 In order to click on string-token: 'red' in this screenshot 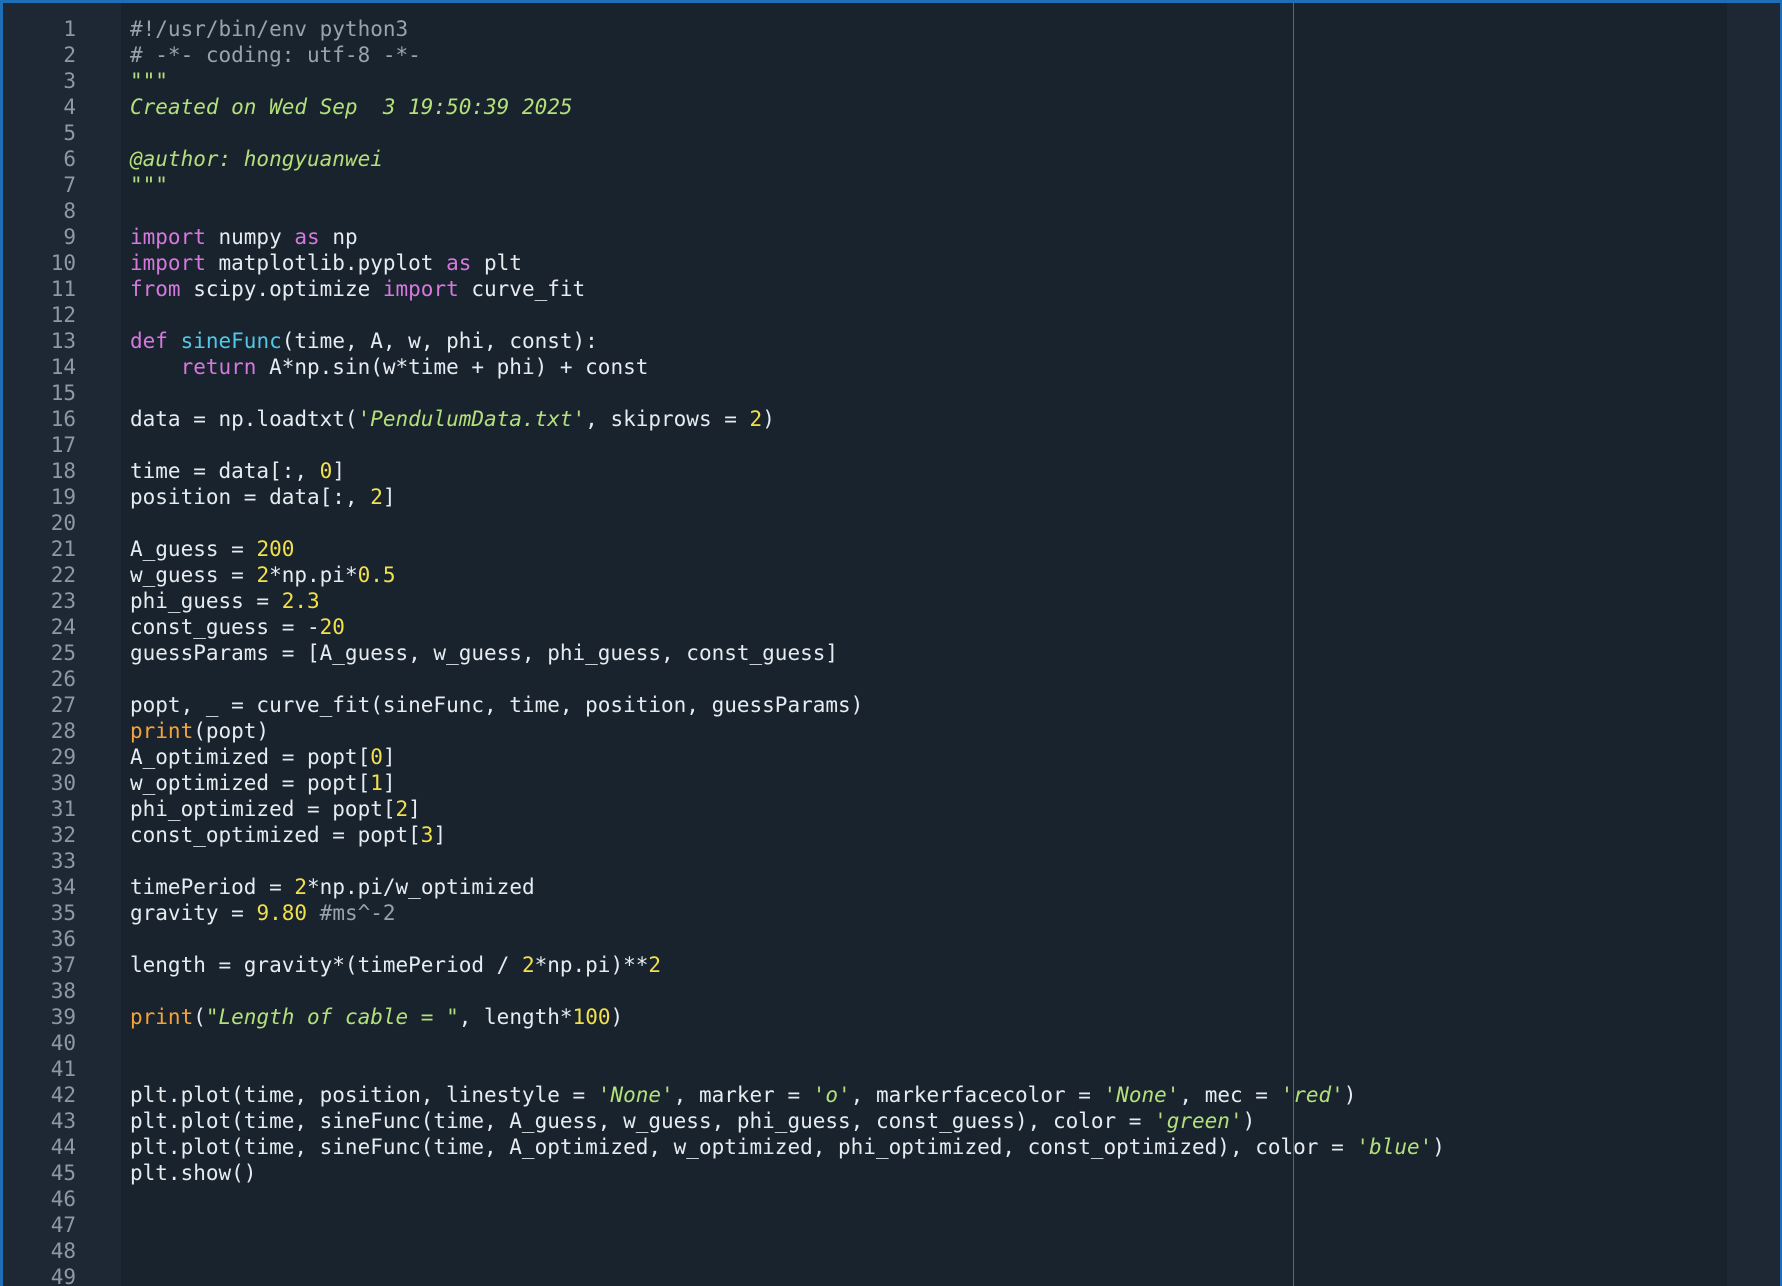, I will do `click(1312, 1095)`.